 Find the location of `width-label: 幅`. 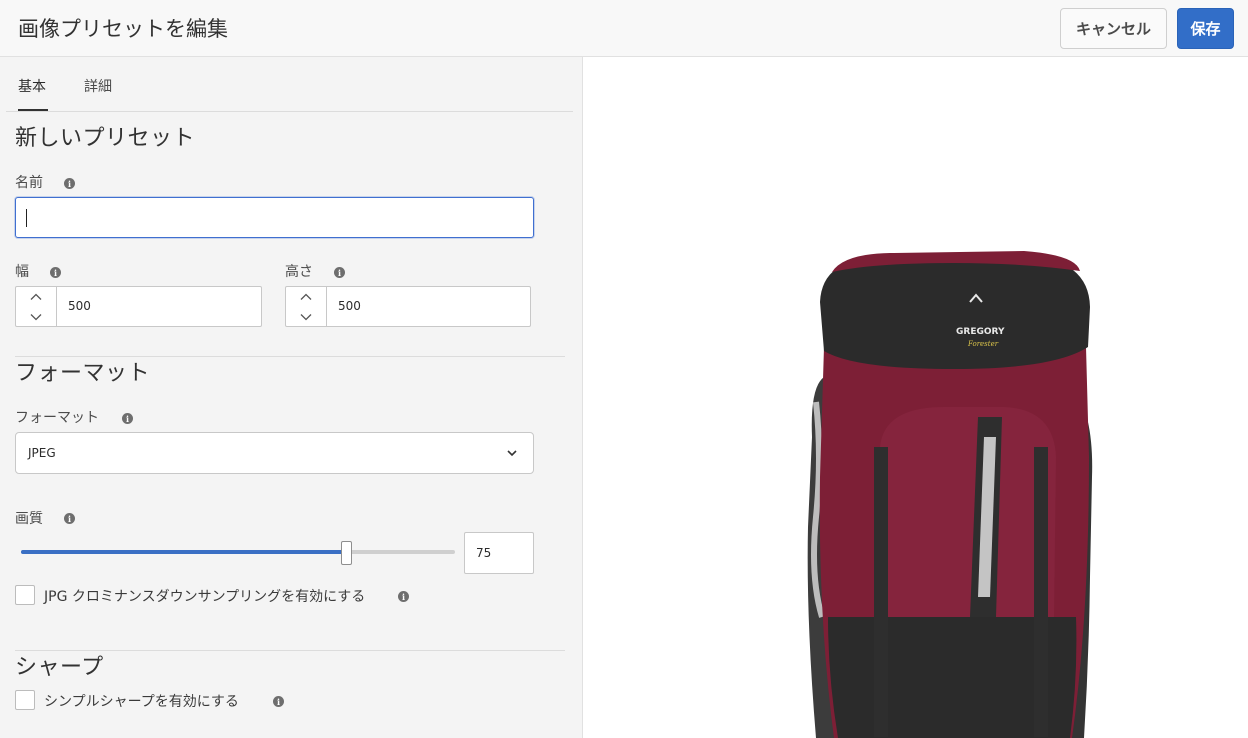

width-label: 幅 is located at coordinates (22, 272).